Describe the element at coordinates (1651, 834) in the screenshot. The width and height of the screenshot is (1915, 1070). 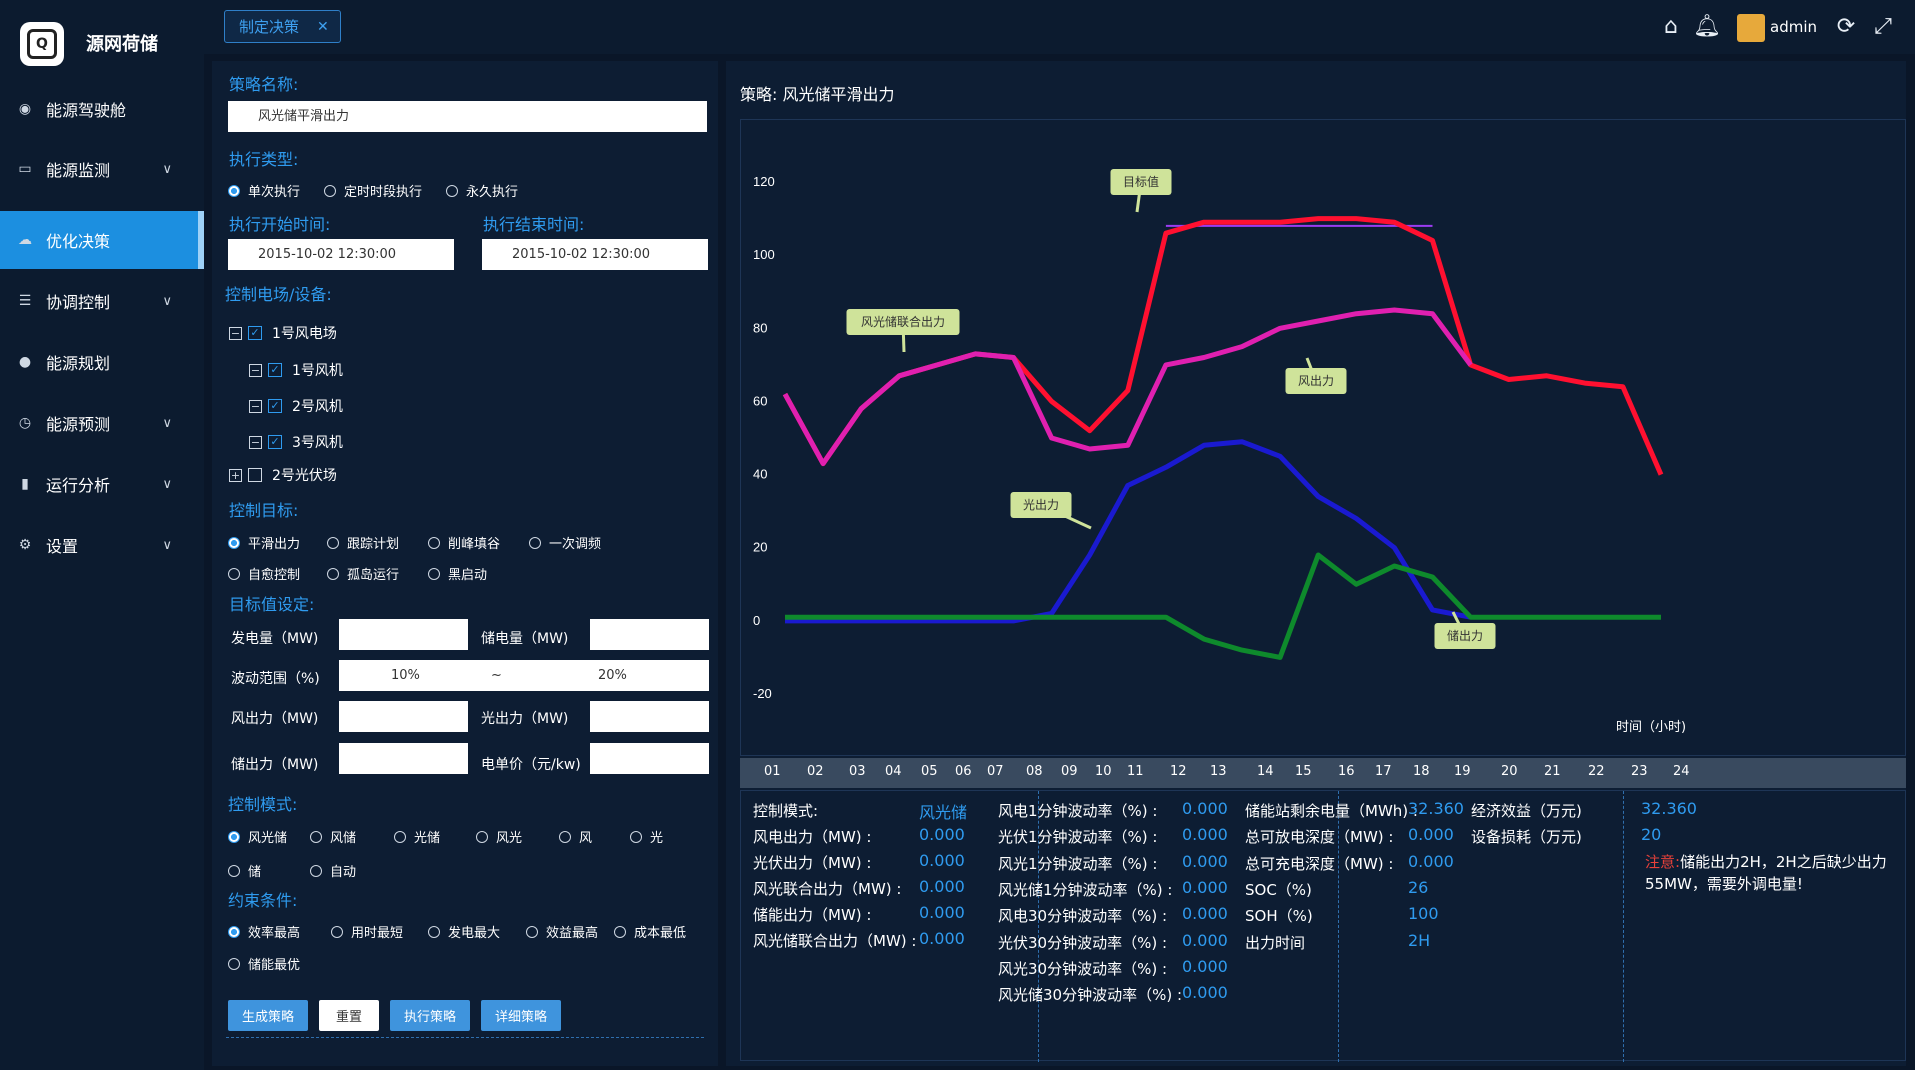
I see `stat-value: 20` at that location.